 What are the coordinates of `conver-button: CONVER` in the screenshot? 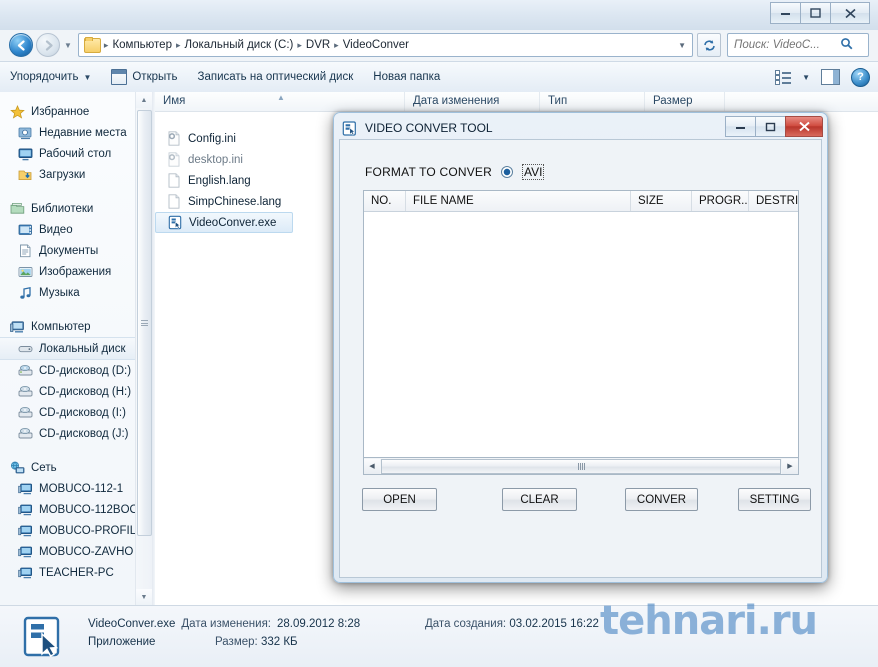 It's located at (661, 499).